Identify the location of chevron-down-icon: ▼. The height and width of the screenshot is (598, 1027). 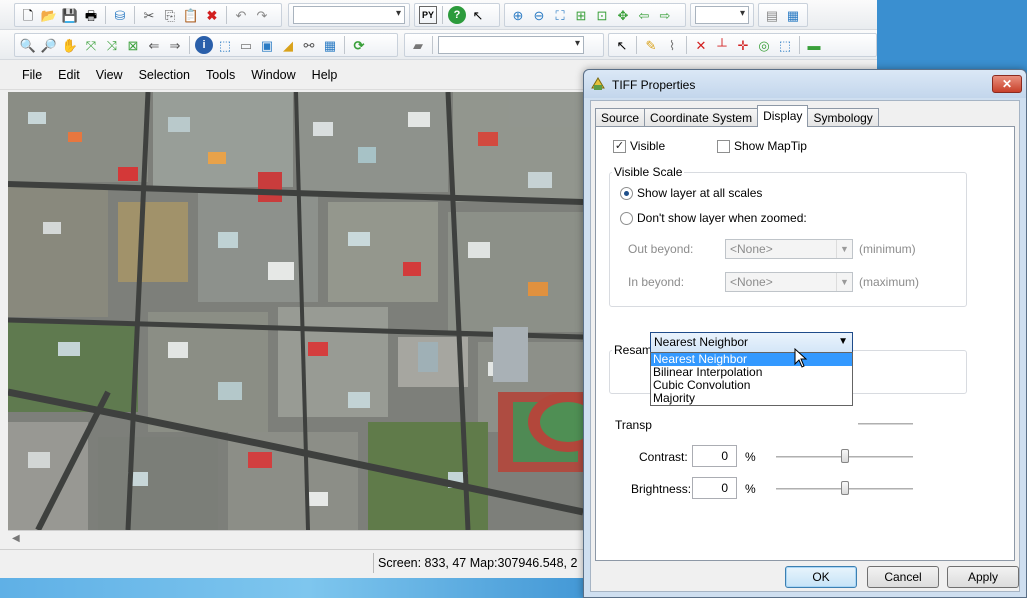
(844, 282).